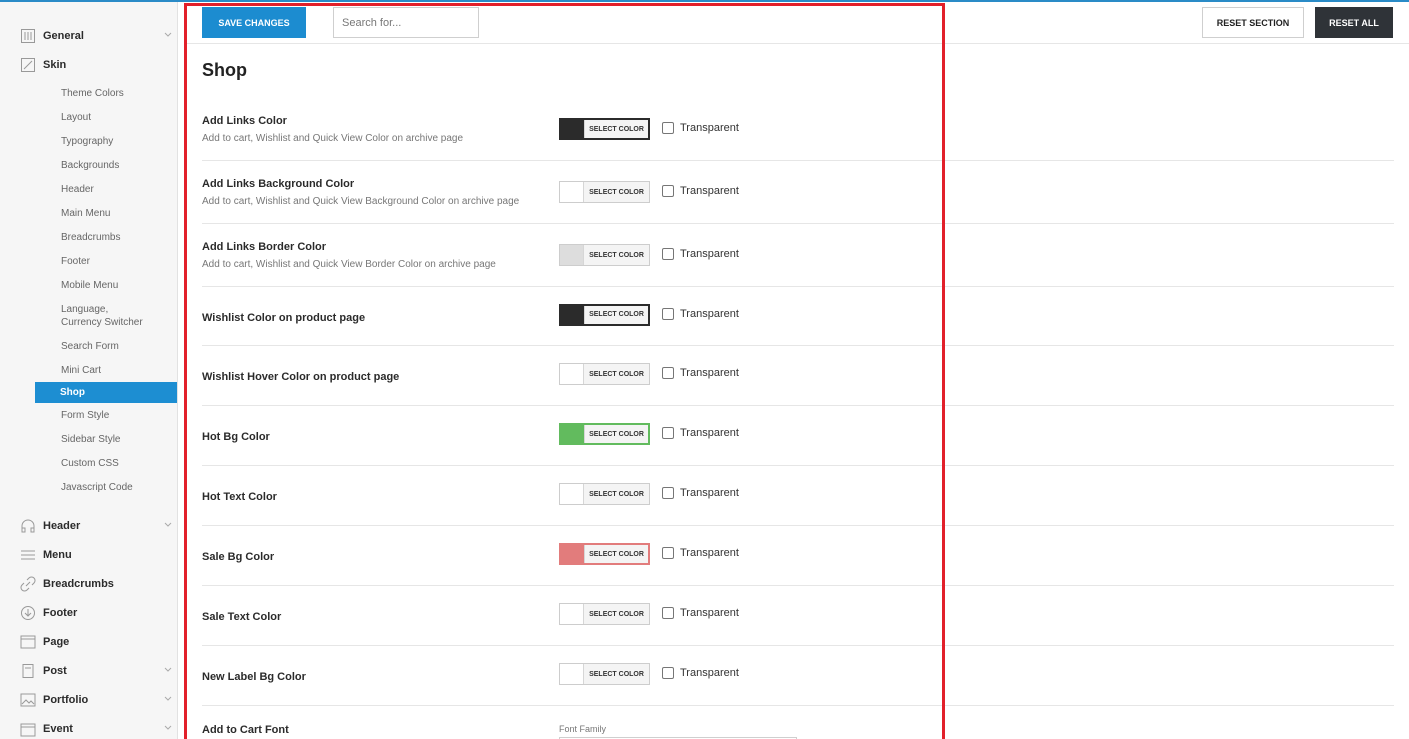 Image resolution: width=1409 pixels, height=739 pixels. I want to click on image-icon, so click(28, 700).